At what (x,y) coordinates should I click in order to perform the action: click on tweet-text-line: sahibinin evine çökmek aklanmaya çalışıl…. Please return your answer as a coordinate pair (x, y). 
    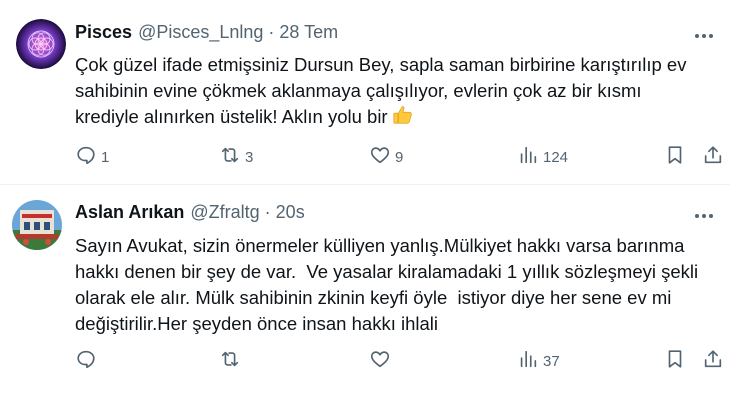
    Looking at the image, I should click on (358, 90).